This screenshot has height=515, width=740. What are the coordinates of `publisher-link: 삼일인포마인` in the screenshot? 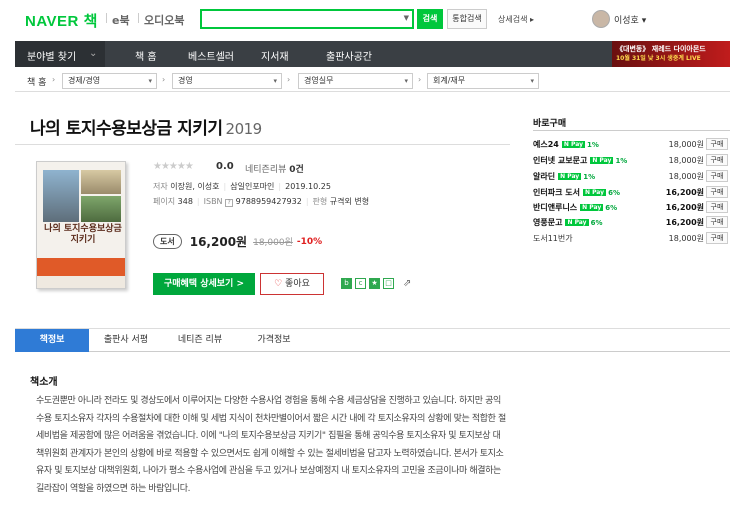 It's located at (252, 186).